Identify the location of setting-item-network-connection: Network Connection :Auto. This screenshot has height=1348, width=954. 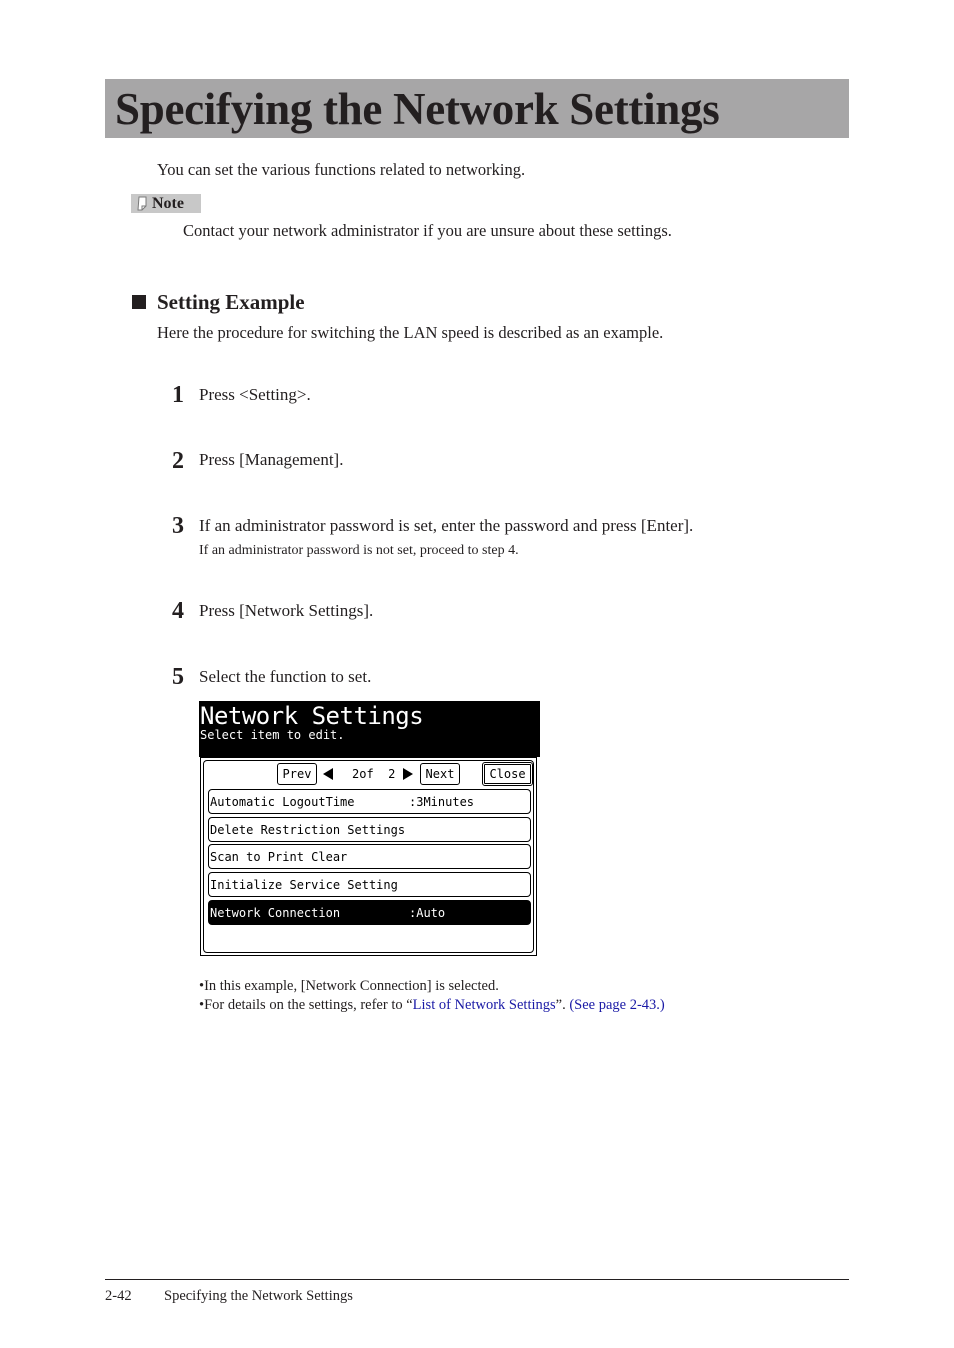
(369, 912).